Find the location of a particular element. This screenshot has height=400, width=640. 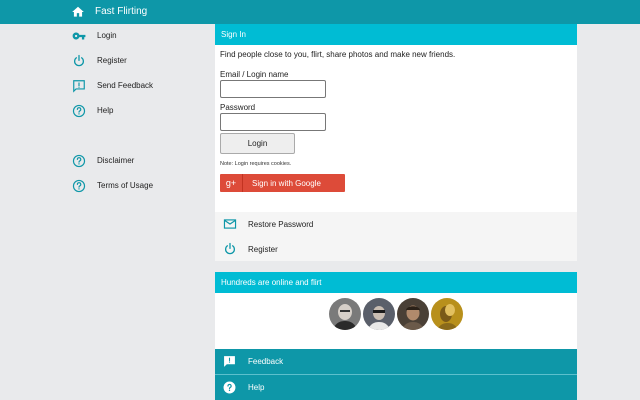

sidebar-item-disclaimer: Disclaimer is located at coordinates (107, 161).